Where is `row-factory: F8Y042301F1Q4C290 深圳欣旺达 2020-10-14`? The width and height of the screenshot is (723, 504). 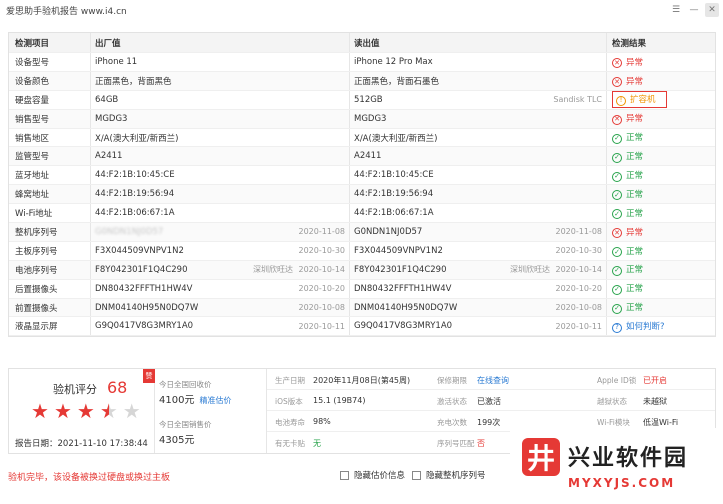 row-factory: F8Y042301F1Q4C290 深圳欣旺达 2020-10-14 is located at coordinates (220, 269).